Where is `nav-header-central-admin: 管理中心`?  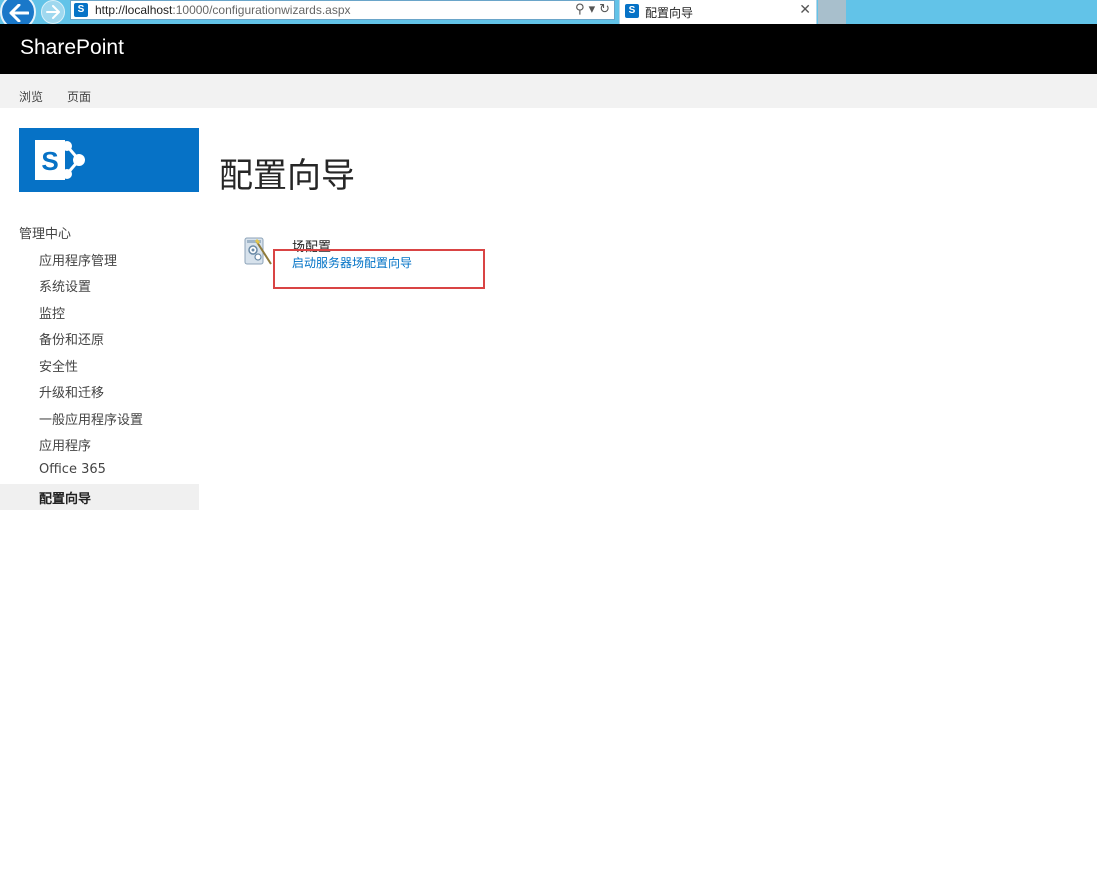 nav-header-central-admin: 管理中心 is located at coordinates (45, 232).